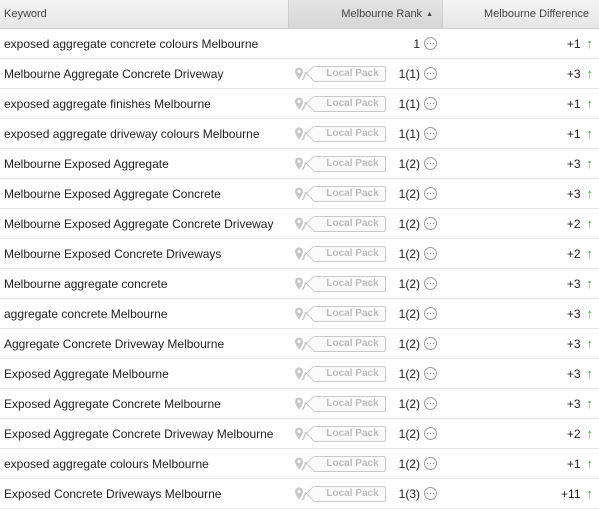  What do you see at coordinates (367, 44) in the screenshot?
I see `rank-cell: 1 ···` at bounding box center [367, 44].